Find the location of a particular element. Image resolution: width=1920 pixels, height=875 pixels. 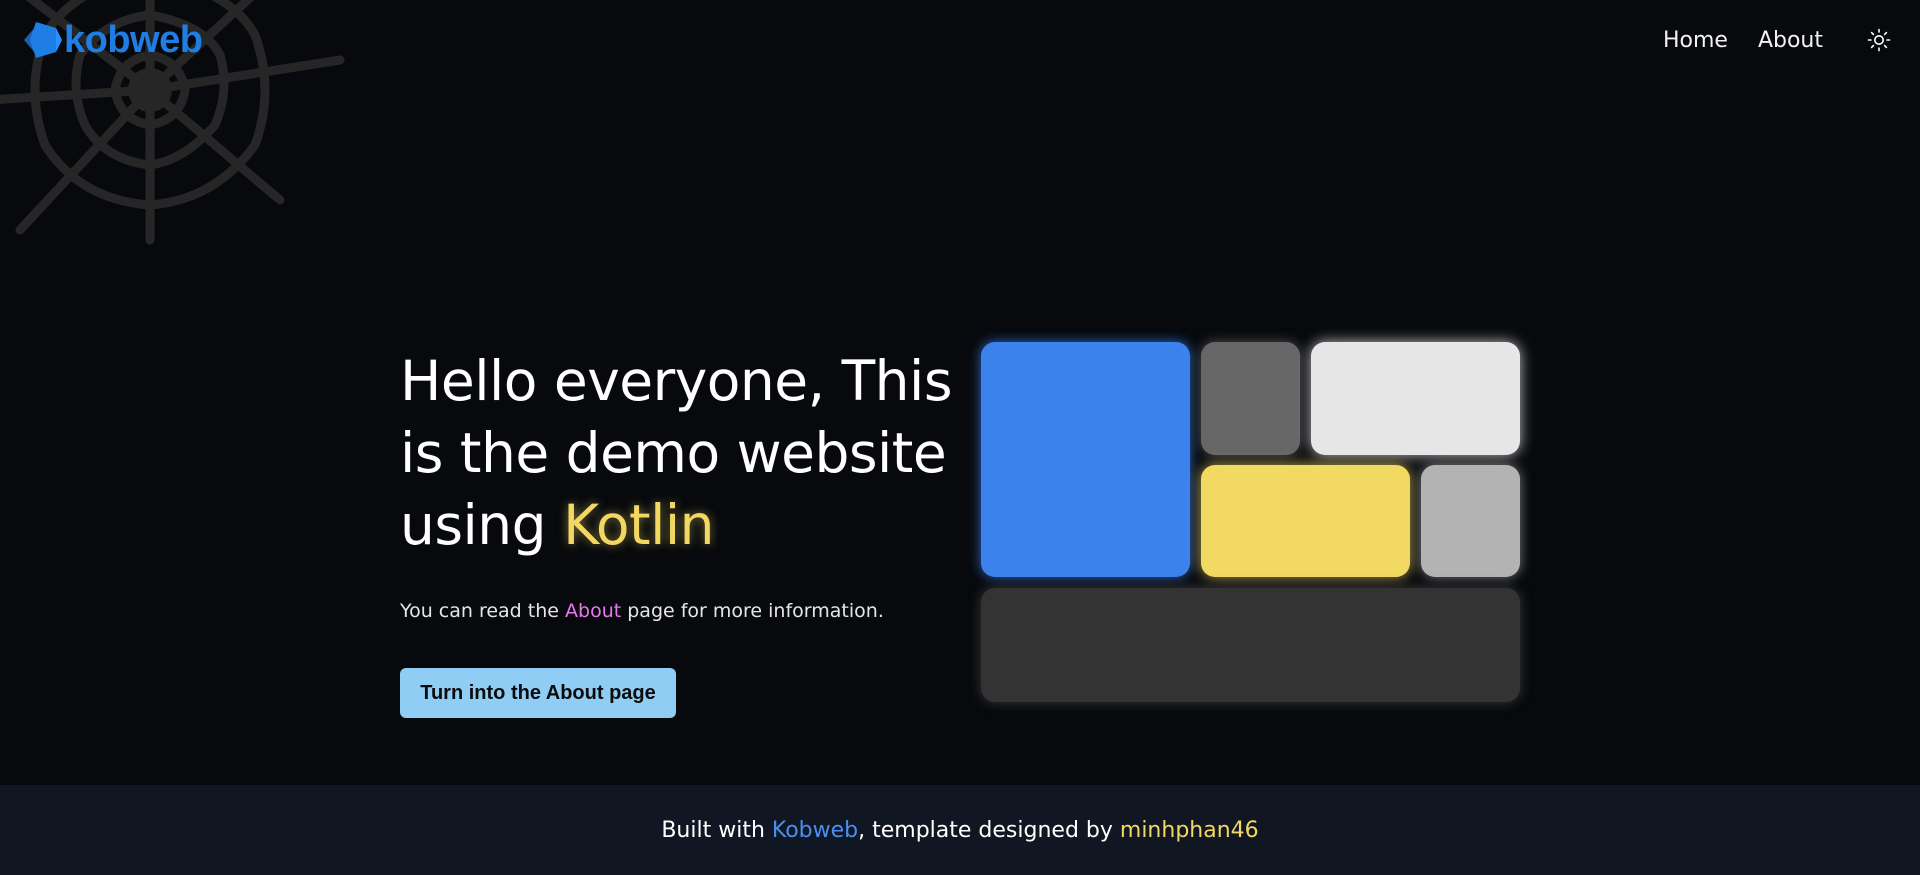

about-inline-link: About is located at coordinates (593, 611).